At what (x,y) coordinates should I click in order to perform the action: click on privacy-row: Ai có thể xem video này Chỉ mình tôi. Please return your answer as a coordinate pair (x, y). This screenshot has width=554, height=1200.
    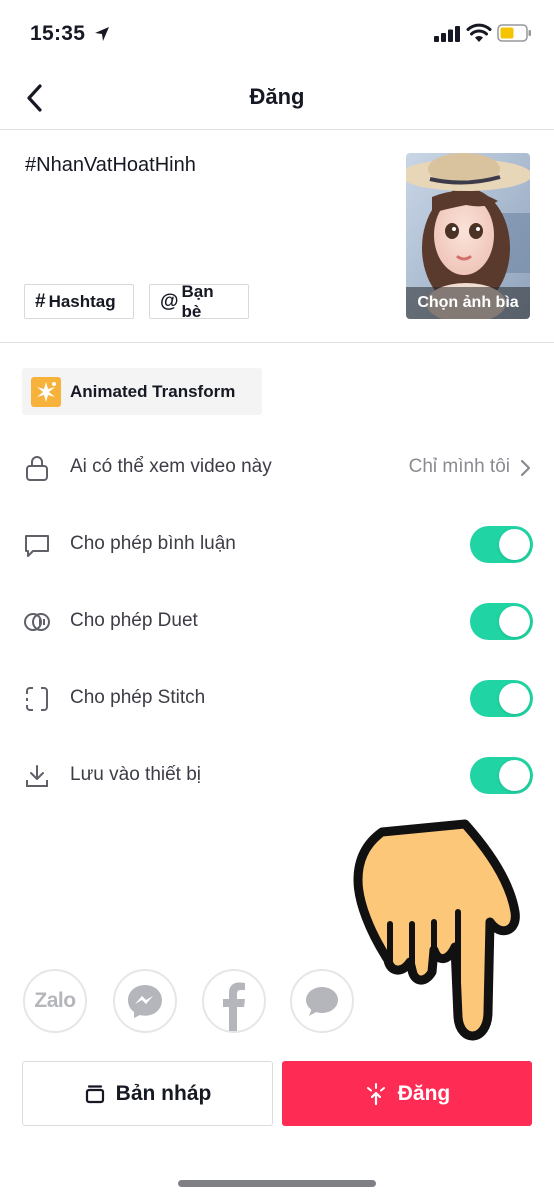
    Looking at the image, I should click on (277, 467).